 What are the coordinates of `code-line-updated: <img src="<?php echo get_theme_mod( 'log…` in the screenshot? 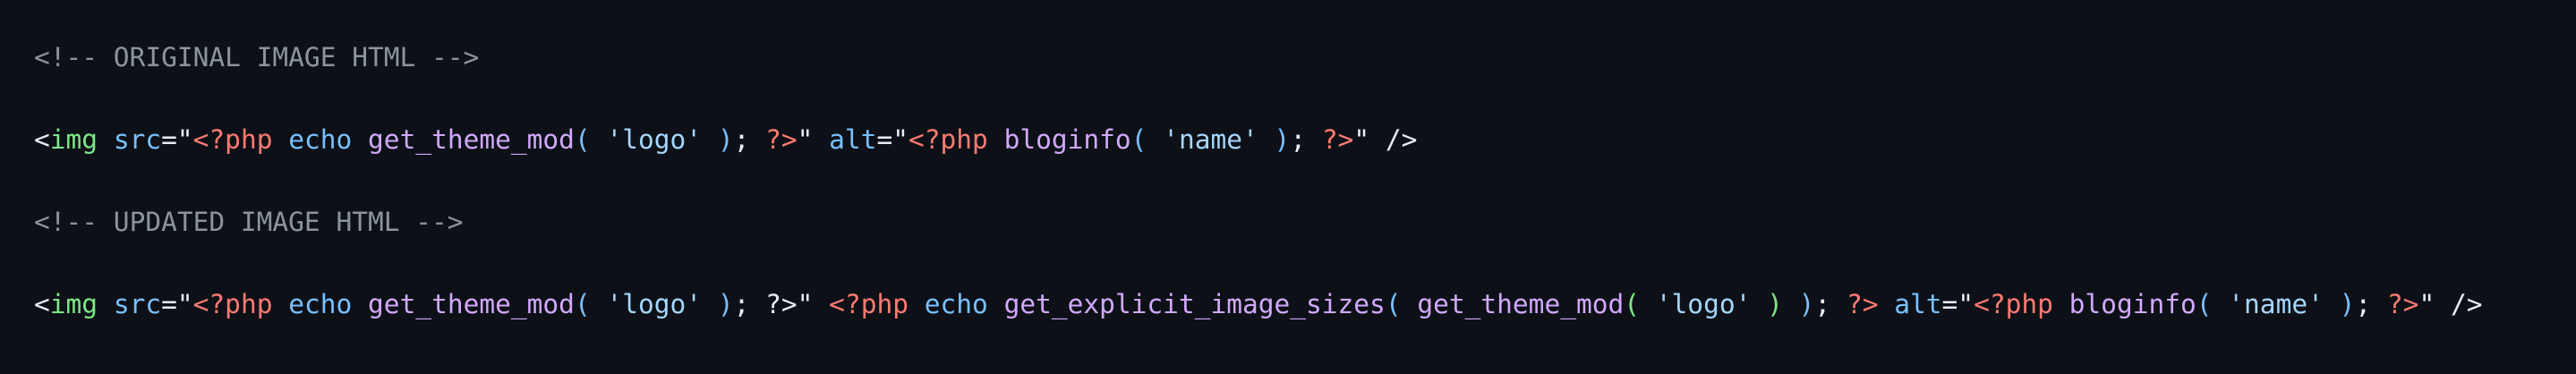 It's located at (1258, 304).